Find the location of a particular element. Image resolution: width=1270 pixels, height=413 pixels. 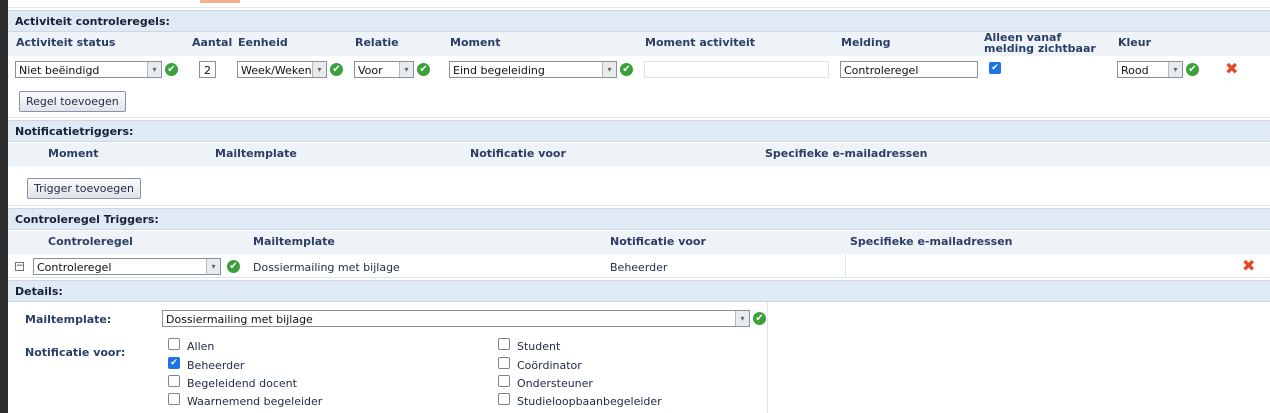

col-eenheid: Eenheid is located at coordinates (263, 42).